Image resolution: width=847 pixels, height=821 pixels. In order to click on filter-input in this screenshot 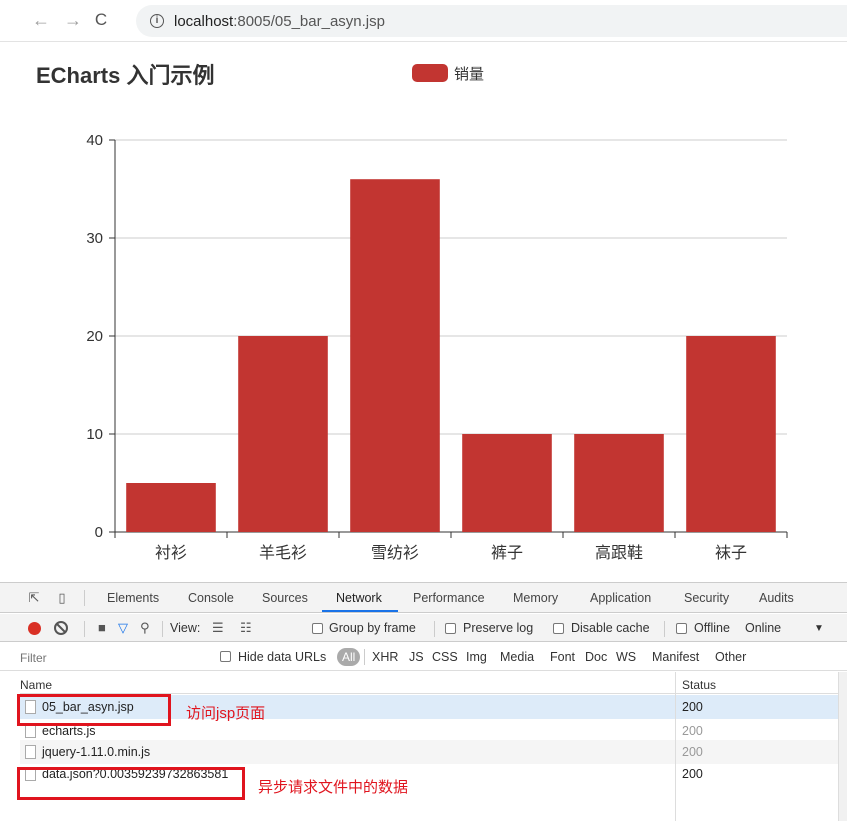, I will do `click(115, 657)`.